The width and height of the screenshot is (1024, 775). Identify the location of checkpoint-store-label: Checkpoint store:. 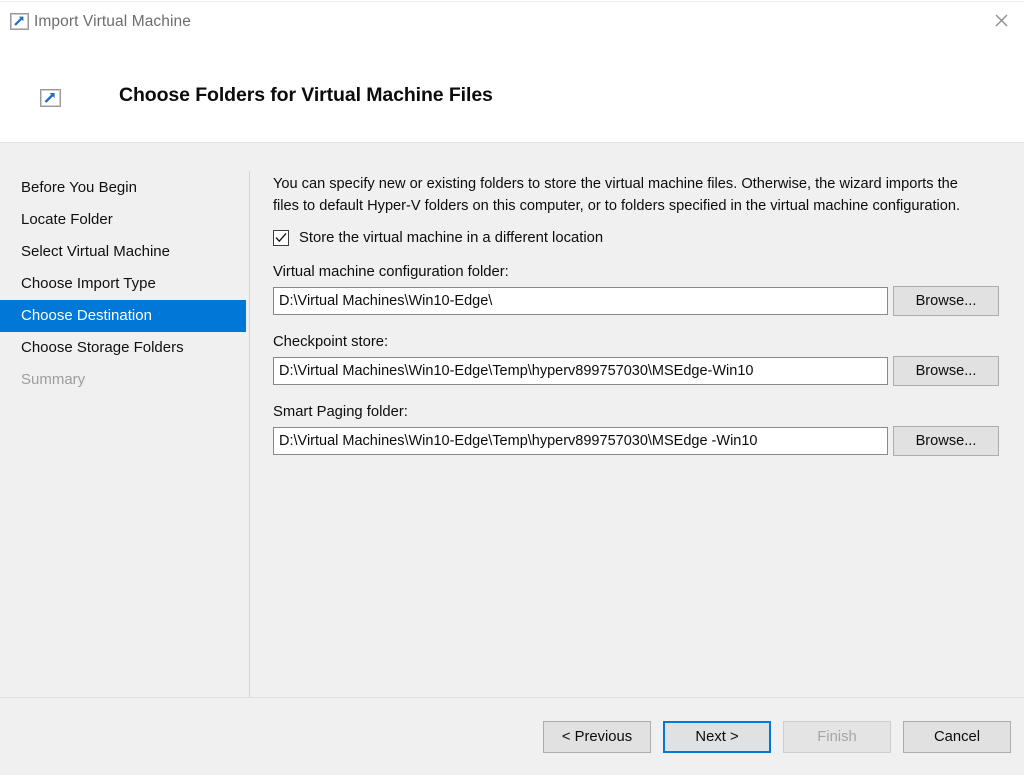
(331, 342).